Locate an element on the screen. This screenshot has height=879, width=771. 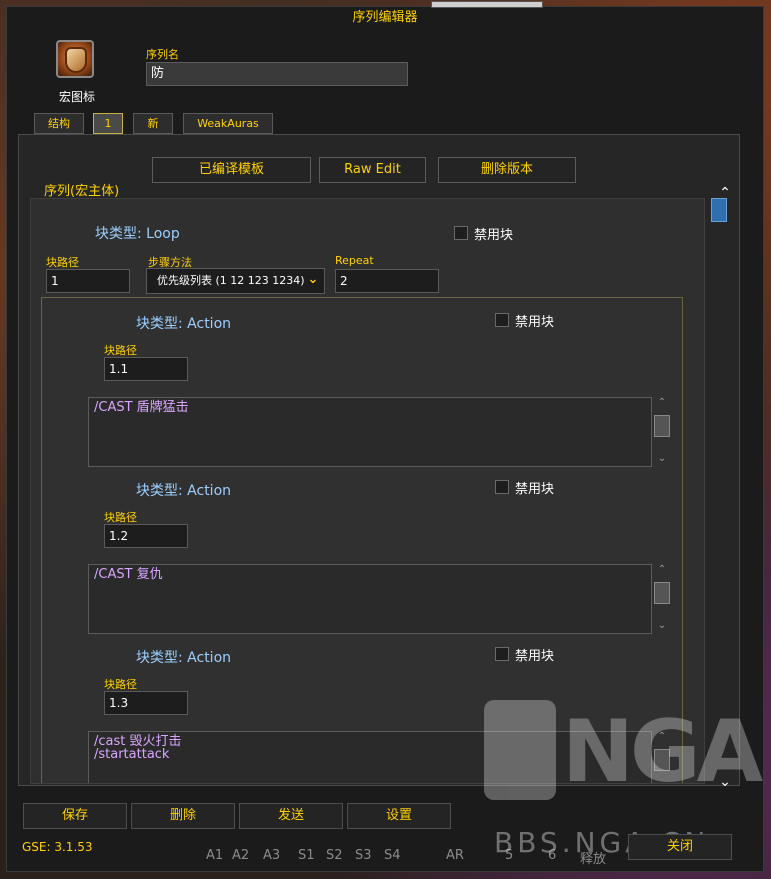
action-bar-slot: S1 is located at coordinates (306, 855).